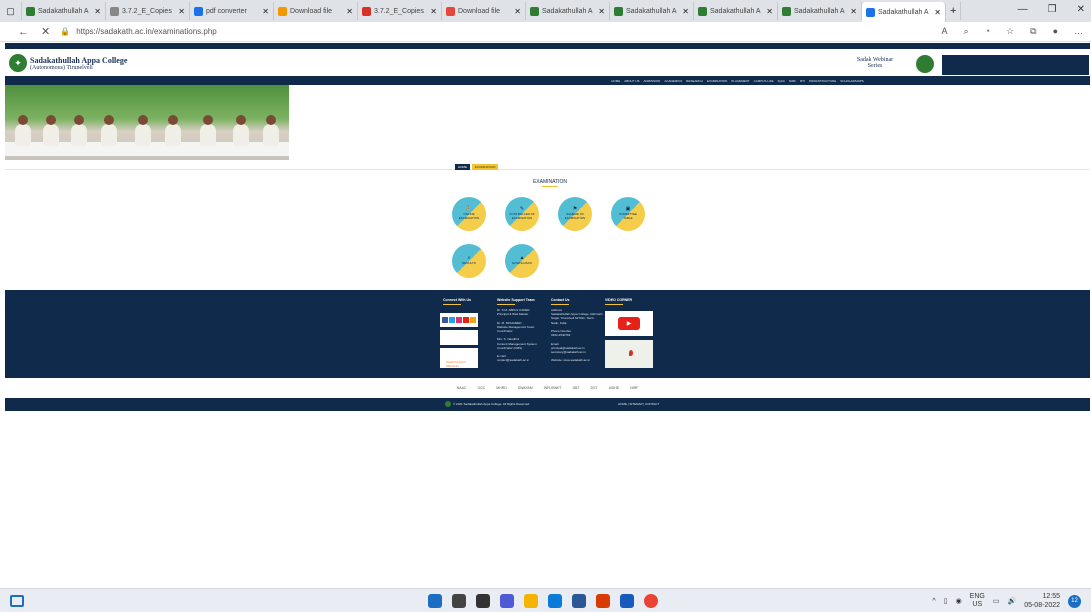  Describe the element at coordinates (634, 388) in the screenshot. I see `partner-logo: NIRF` at that location.